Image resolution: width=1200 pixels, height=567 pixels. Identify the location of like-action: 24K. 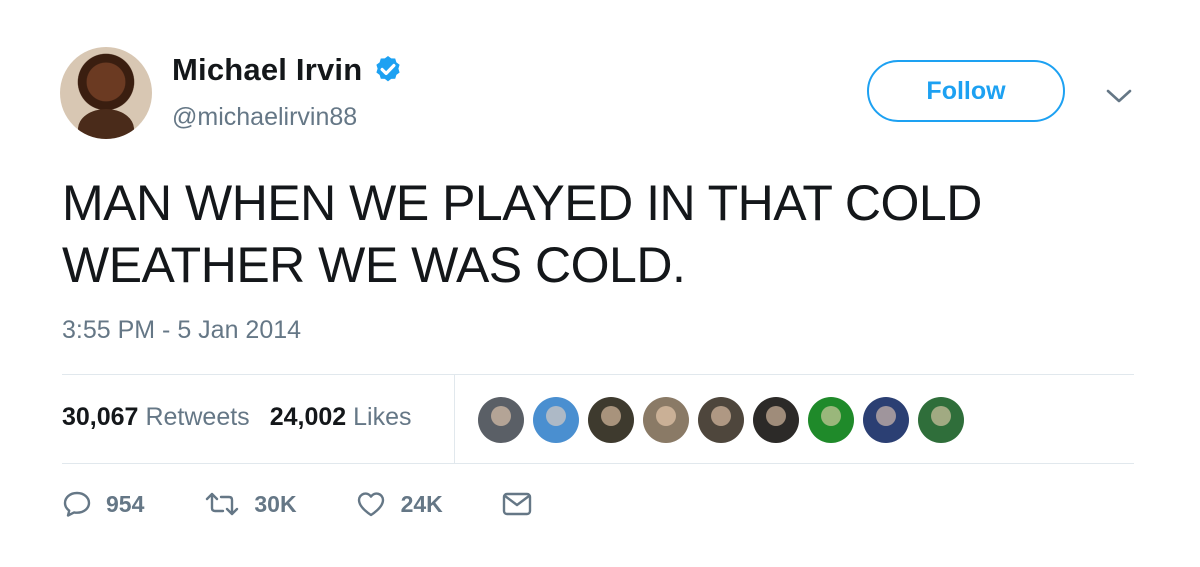
(399, 504).